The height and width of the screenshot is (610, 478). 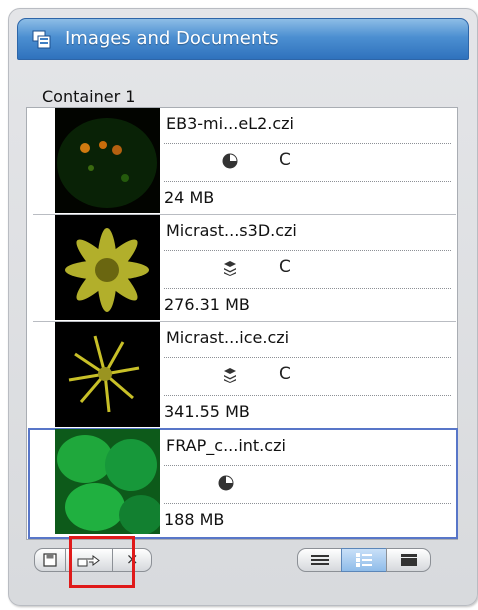 I want to click on detail-view-icon, so click(x=364, y=560).